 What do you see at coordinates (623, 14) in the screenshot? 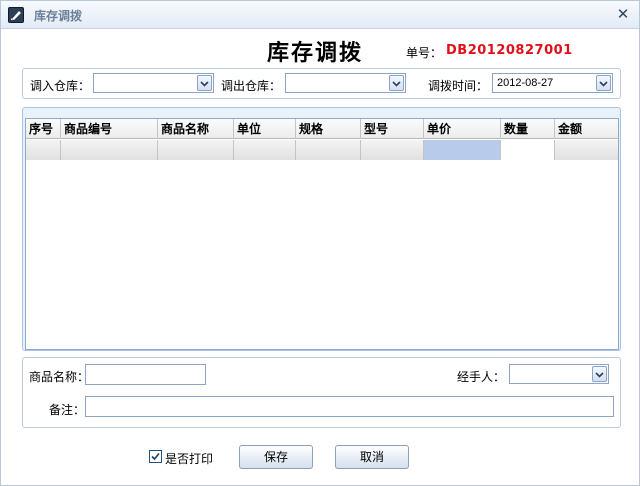
I see `close-icon: ✕` at bounding box center [623, 14].